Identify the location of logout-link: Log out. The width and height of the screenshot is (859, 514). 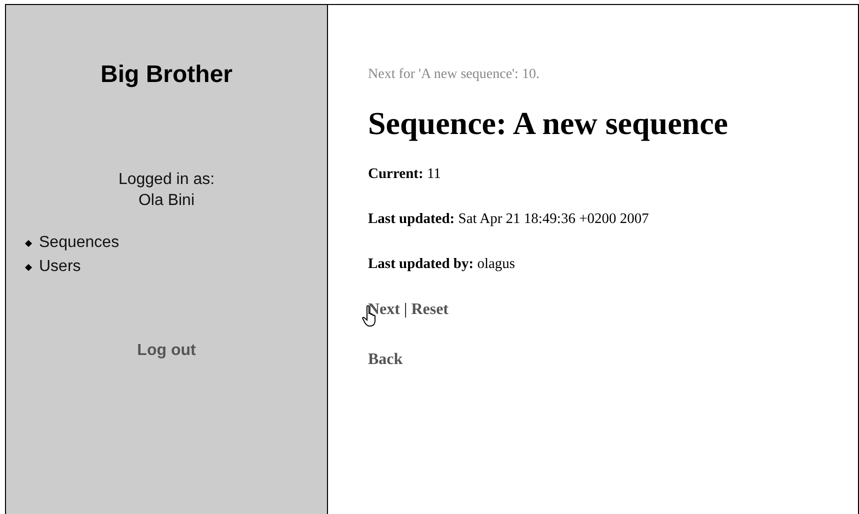
(166, 350).